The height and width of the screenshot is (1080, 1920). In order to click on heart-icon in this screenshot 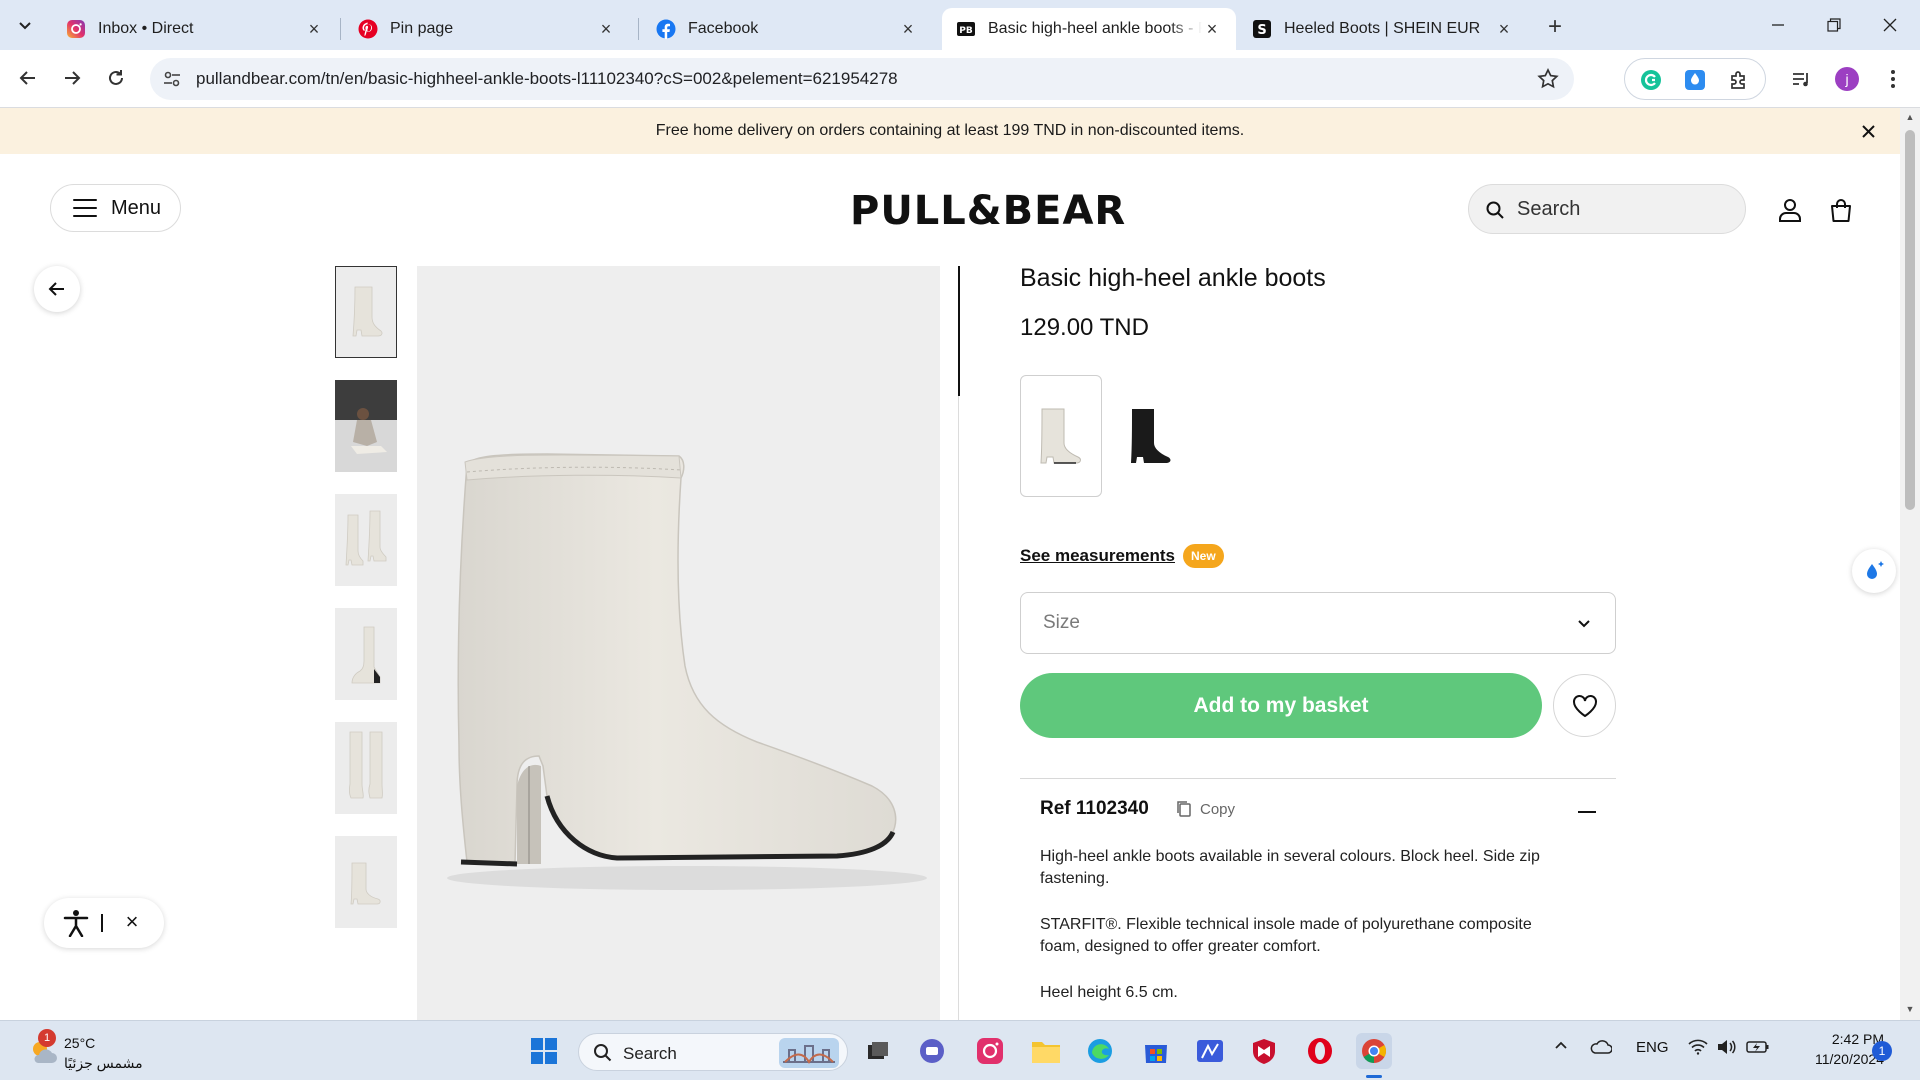, I will do `click(1584, 705)`.